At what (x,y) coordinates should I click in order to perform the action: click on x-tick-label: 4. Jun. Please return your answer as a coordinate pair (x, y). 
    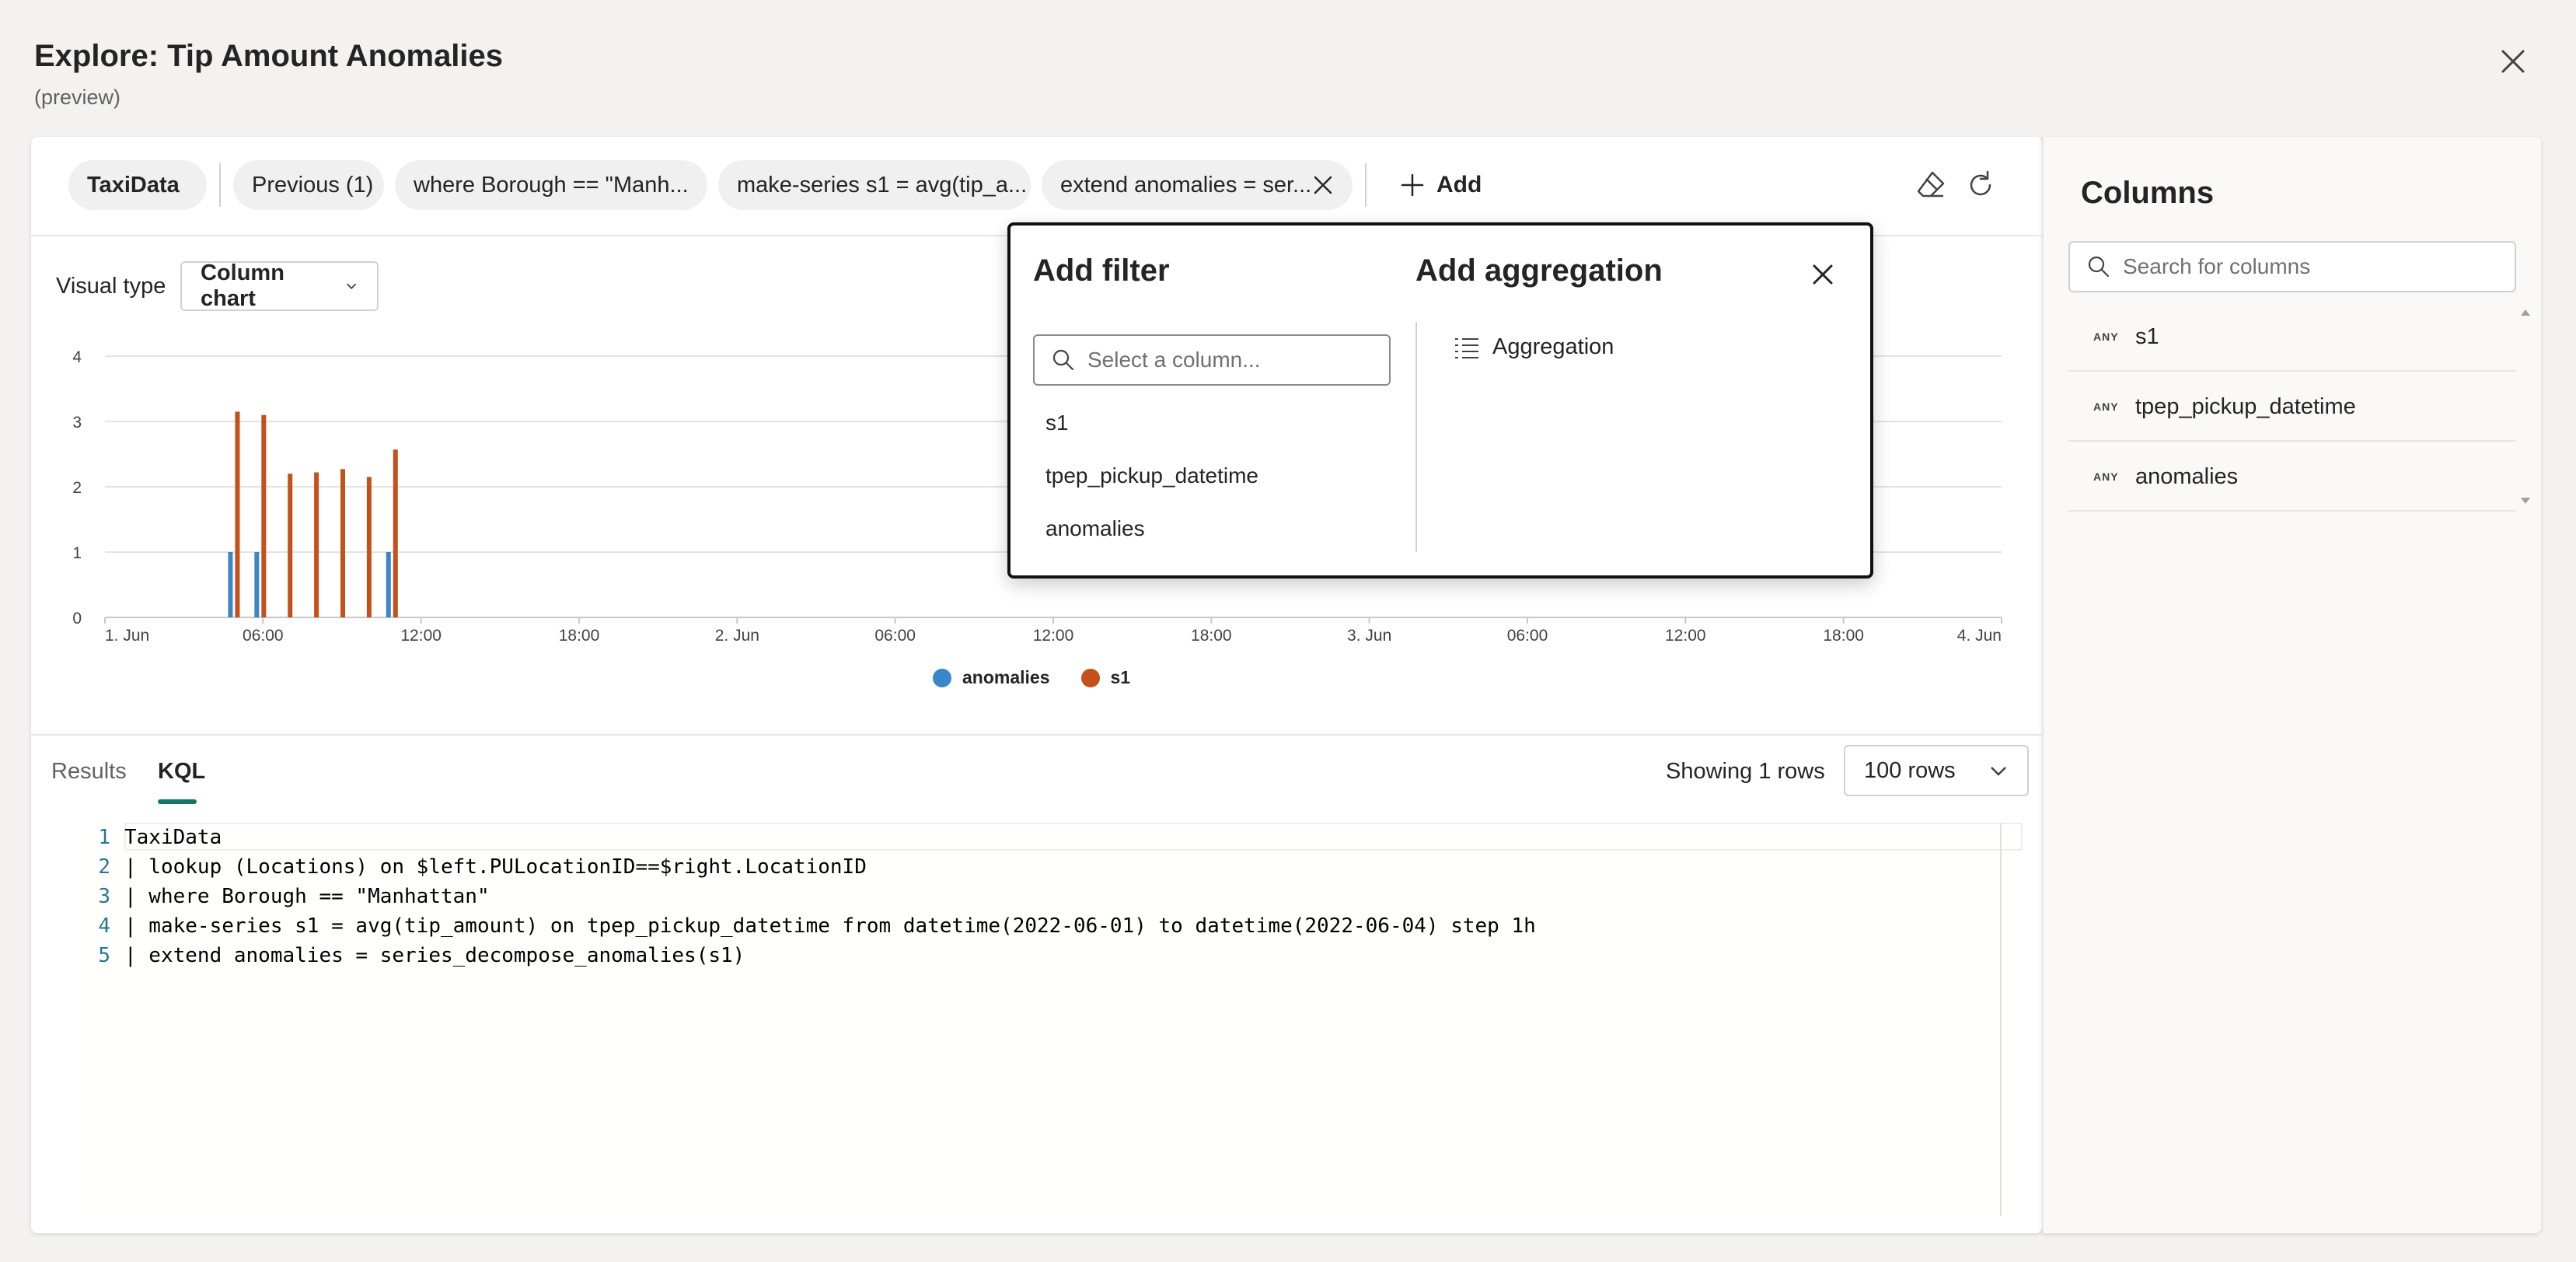
    Looking at the image, I should click on (1980, 636).